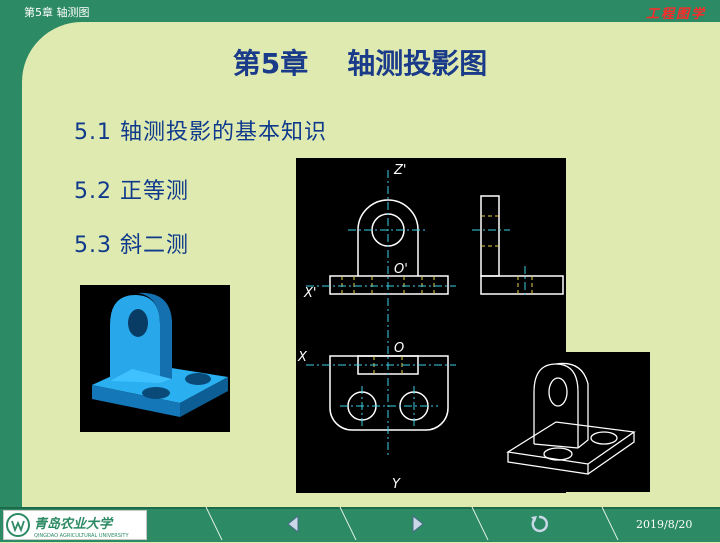  What do you see at coordinates (664, 524) in the screenshot?
I see `slide-date: 2019/8/20` at bounding box center [664, 524].